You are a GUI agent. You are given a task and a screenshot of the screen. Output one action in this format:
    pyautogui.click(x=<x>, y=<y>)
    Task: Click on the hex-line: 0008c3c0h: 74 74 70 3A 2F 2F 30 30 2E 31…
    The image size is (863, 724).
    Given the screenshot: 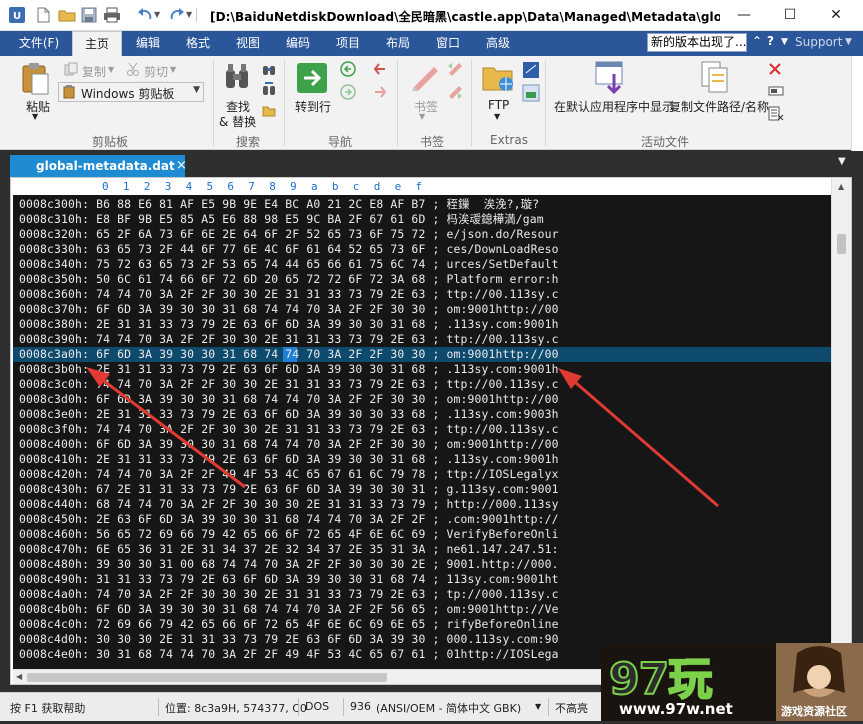 What is the action you would take?
    pyautogui.click(x=289, y=384)
    